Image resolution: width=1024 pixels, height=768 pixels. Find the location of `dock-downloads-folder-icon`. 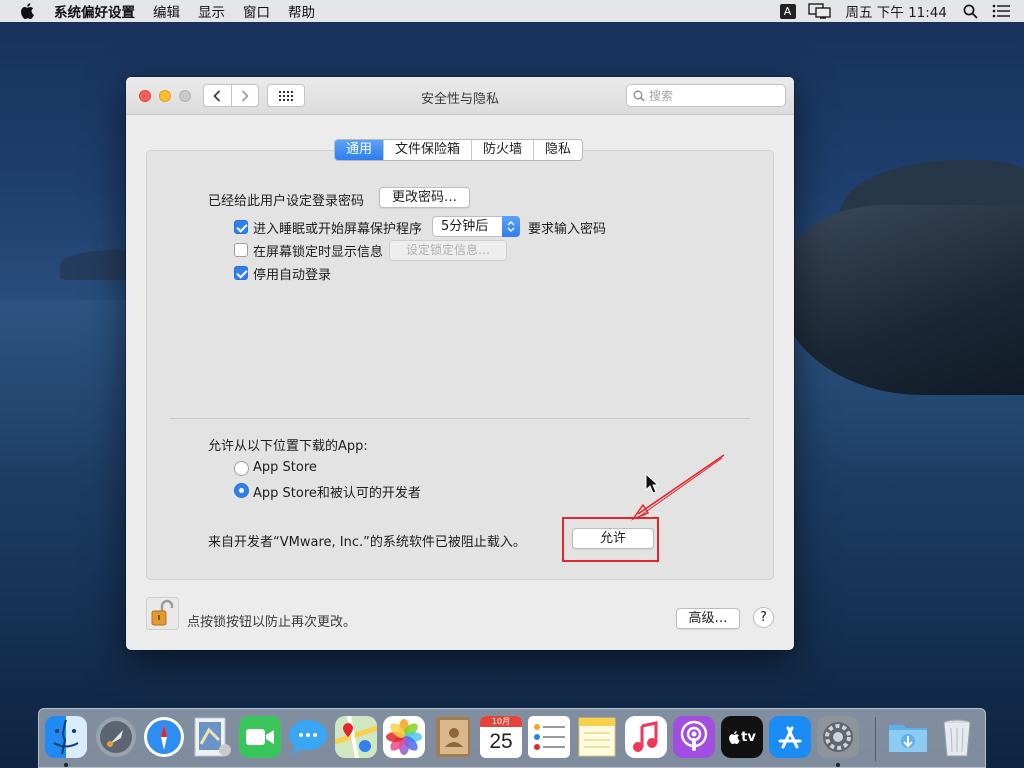

dock-downloads-folder-icon is located at coordinates (908, 737).